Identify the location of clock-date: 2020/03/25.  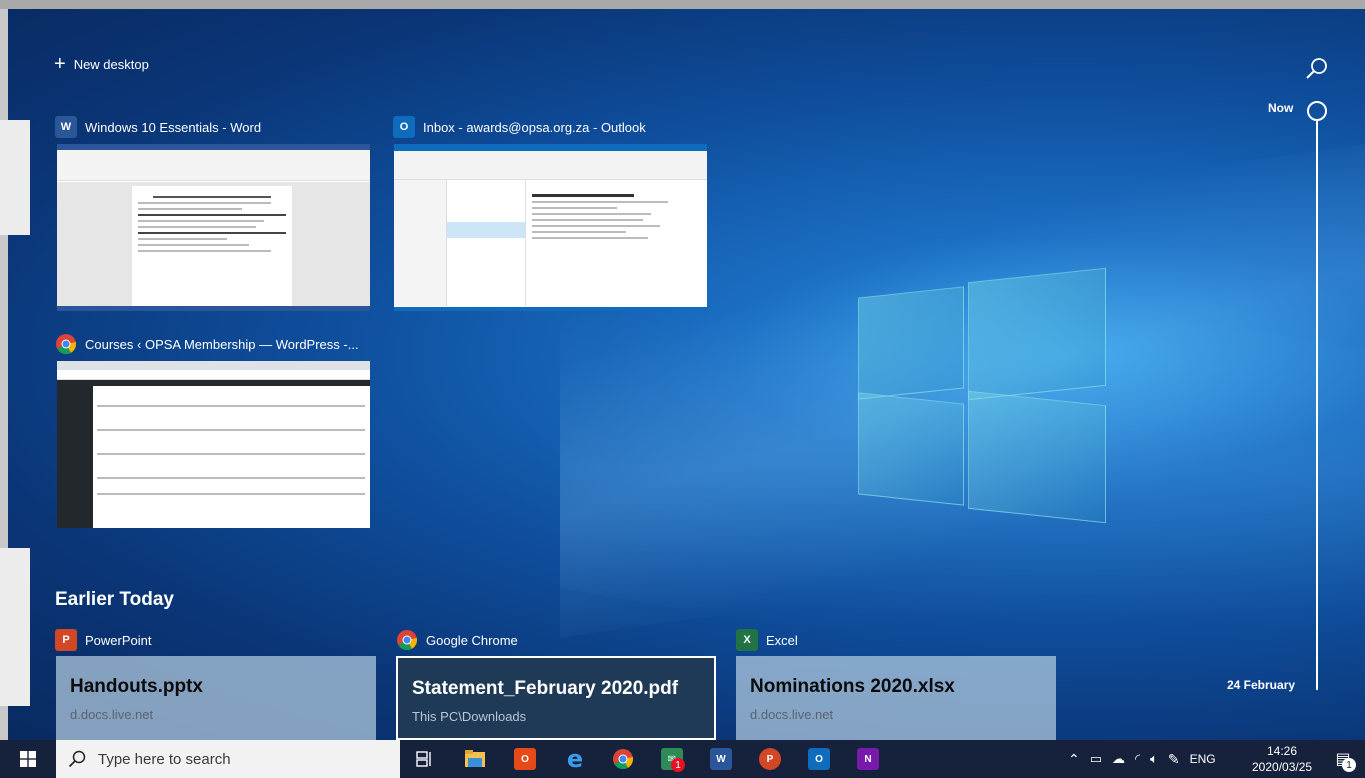
(1282, 767).